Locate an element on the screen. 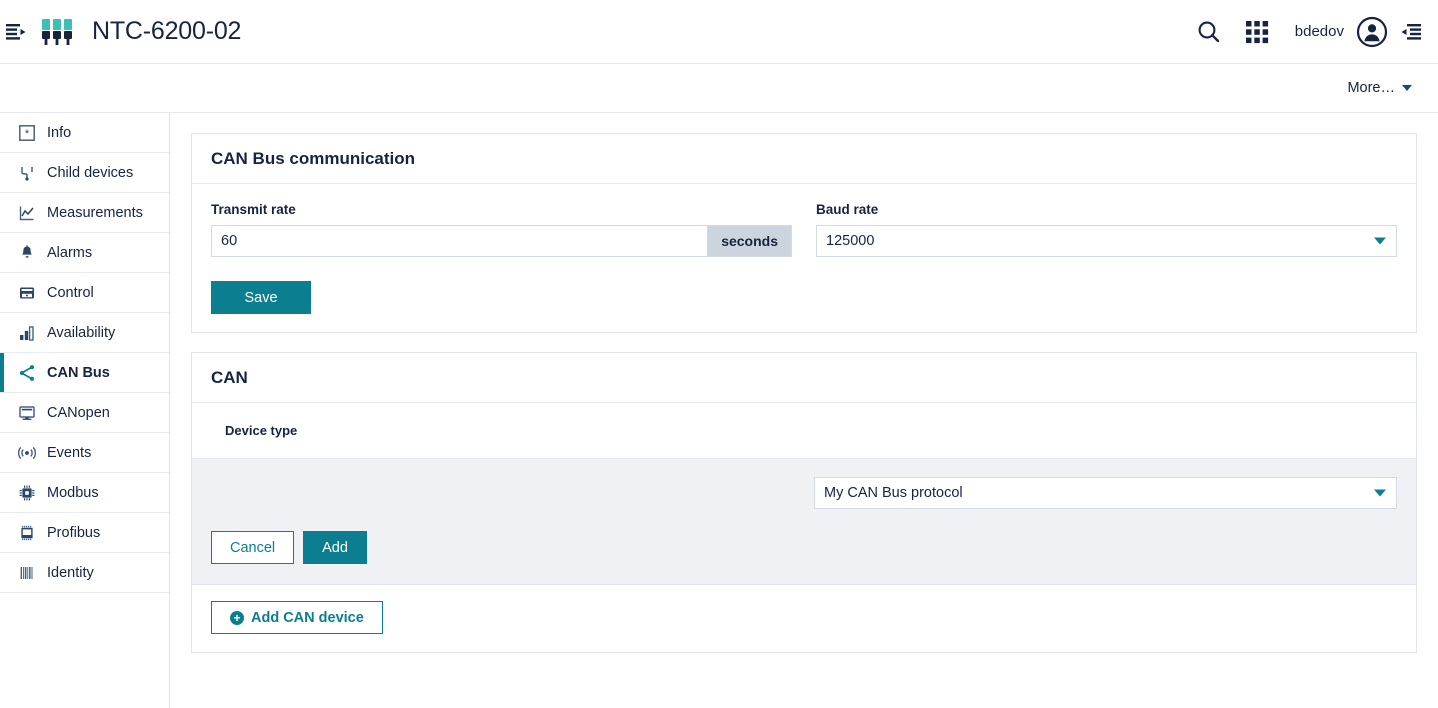  sidebar-nav: * Info Child devices Measurements Alarms is located at coordinates (85, 410).